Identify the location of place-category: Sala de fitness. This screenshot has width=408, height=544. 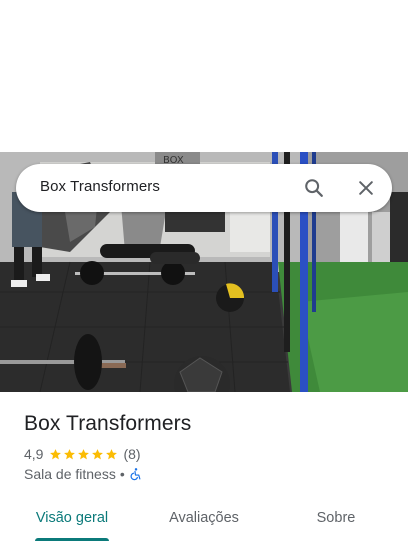
(70, 474).